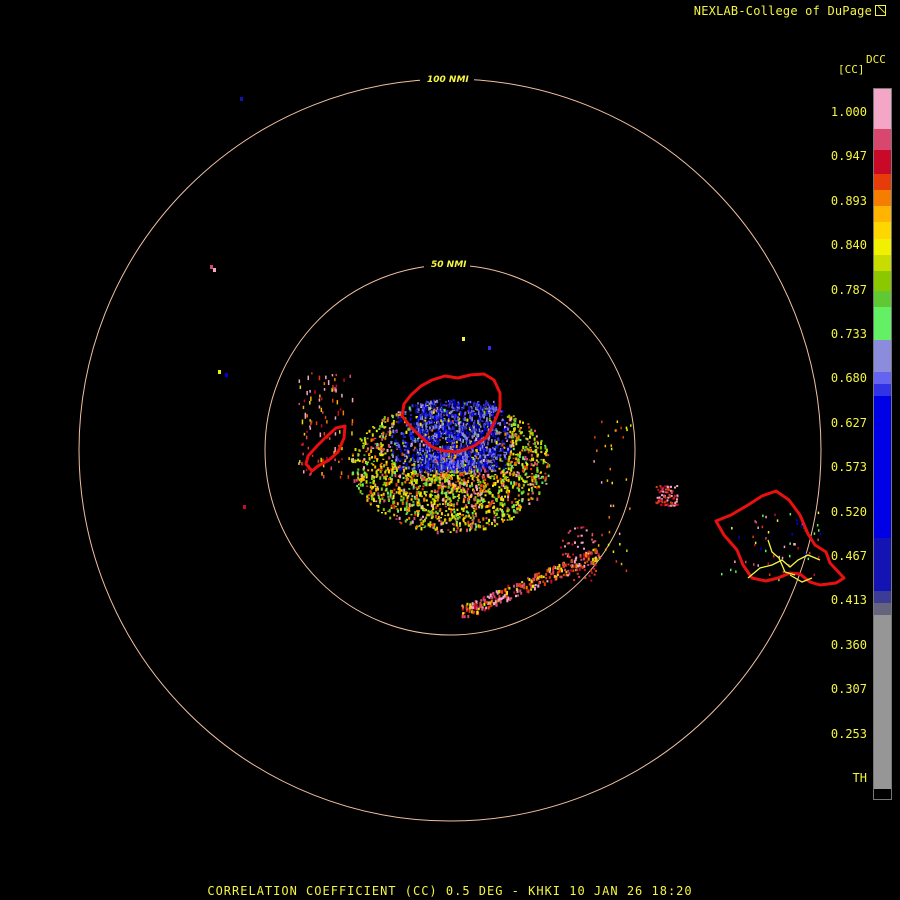 This screenshot has width=900, height=900. Describe the element at coordinates (882, 390) in the screenshot. I see `color-scale-segment` at that location.